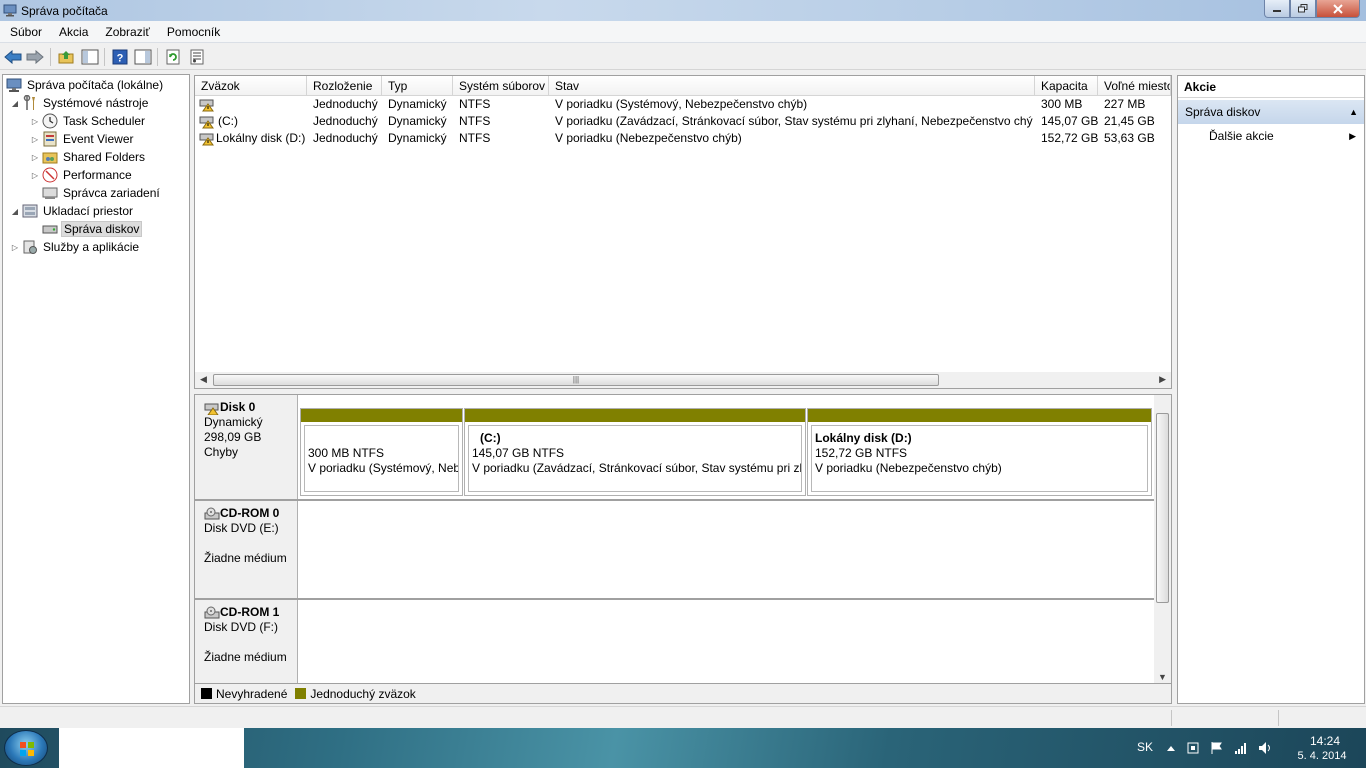 Image resolution: width=1366 pixels, height=768 pixels. I want to click on up-level-button, so click(66, 57).